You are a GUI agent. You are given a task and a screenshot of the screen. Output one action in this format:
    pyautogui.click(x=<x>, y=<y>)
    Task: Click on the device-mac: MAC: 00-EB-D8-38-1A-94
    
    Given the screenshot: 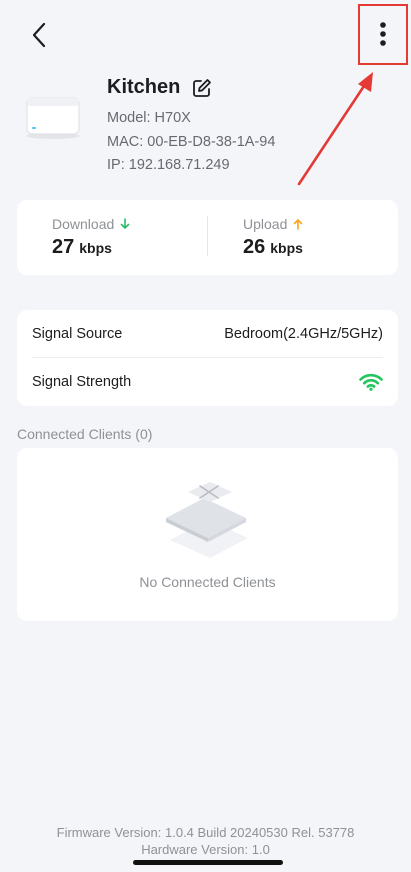 What is the action you would take?
    pyautogui.click(x=191, y=142)
    